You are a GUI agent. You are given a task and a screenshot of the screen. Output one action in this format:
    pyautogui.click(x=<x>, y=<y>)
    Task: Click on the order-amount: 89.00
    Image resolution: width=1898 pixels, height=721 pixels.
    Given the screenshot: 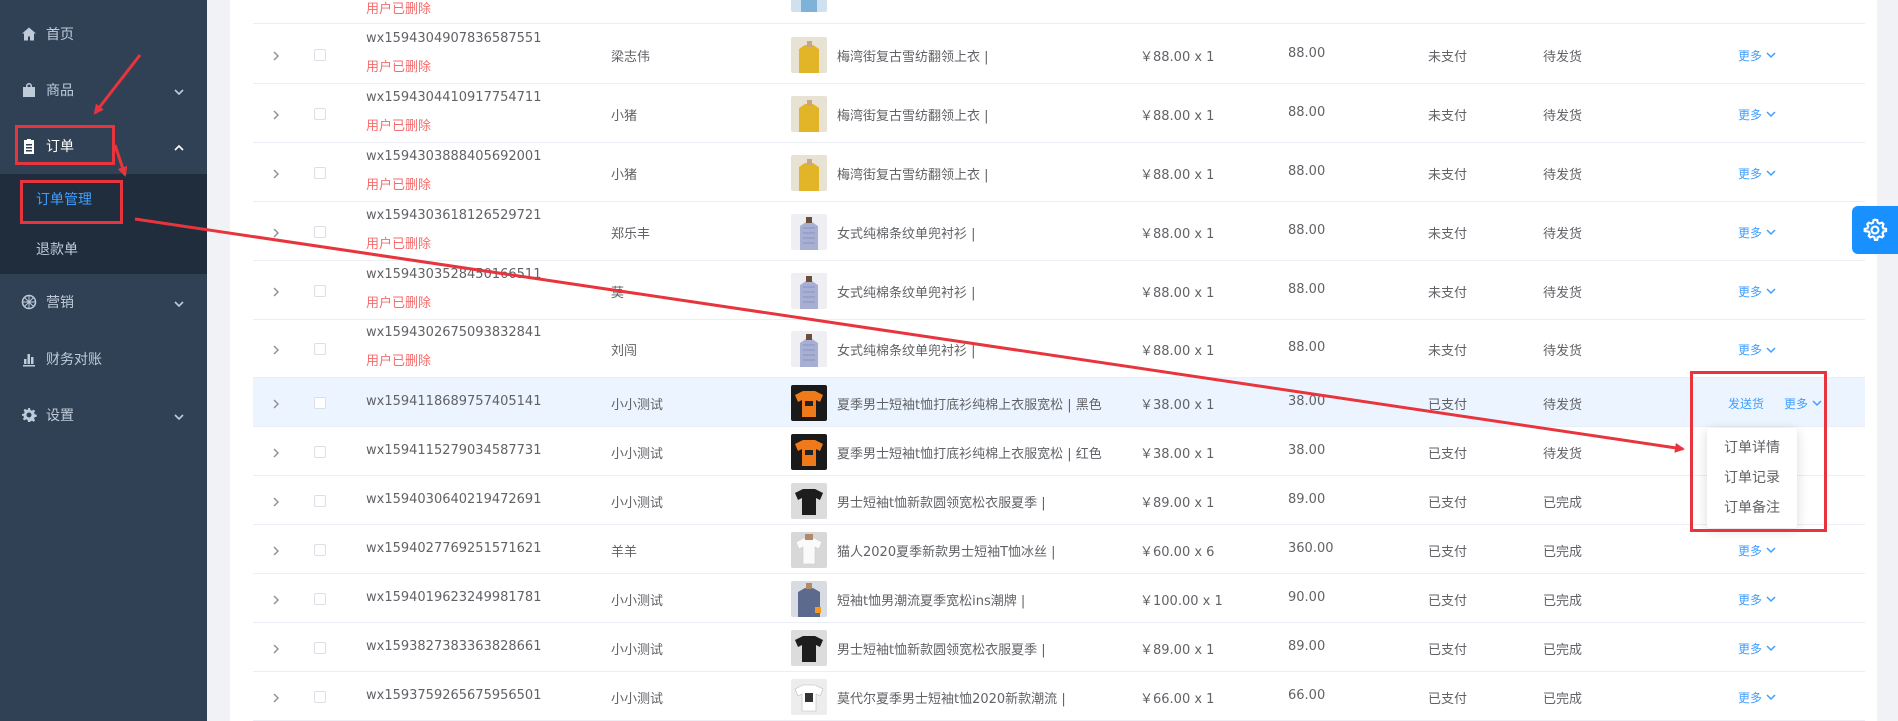 What is the action you would take?
    pyautogui.click(x=1307, y=499)
    